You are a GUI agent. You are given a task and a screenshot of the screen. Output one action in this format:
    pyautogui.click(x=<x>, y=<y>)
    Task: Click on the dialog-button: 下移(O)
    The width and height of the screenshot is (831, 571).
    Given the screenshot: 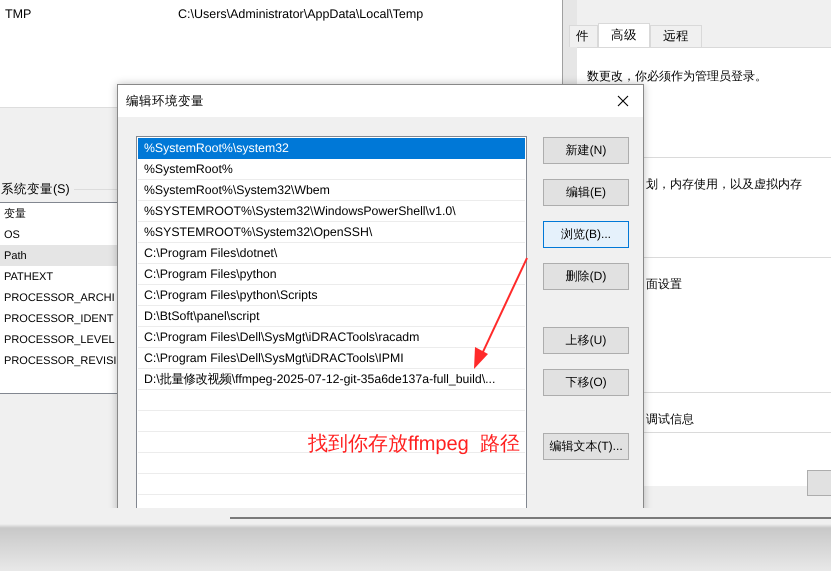 What is the action you would take?
    pyautogui.click(x=586, y=382)
    